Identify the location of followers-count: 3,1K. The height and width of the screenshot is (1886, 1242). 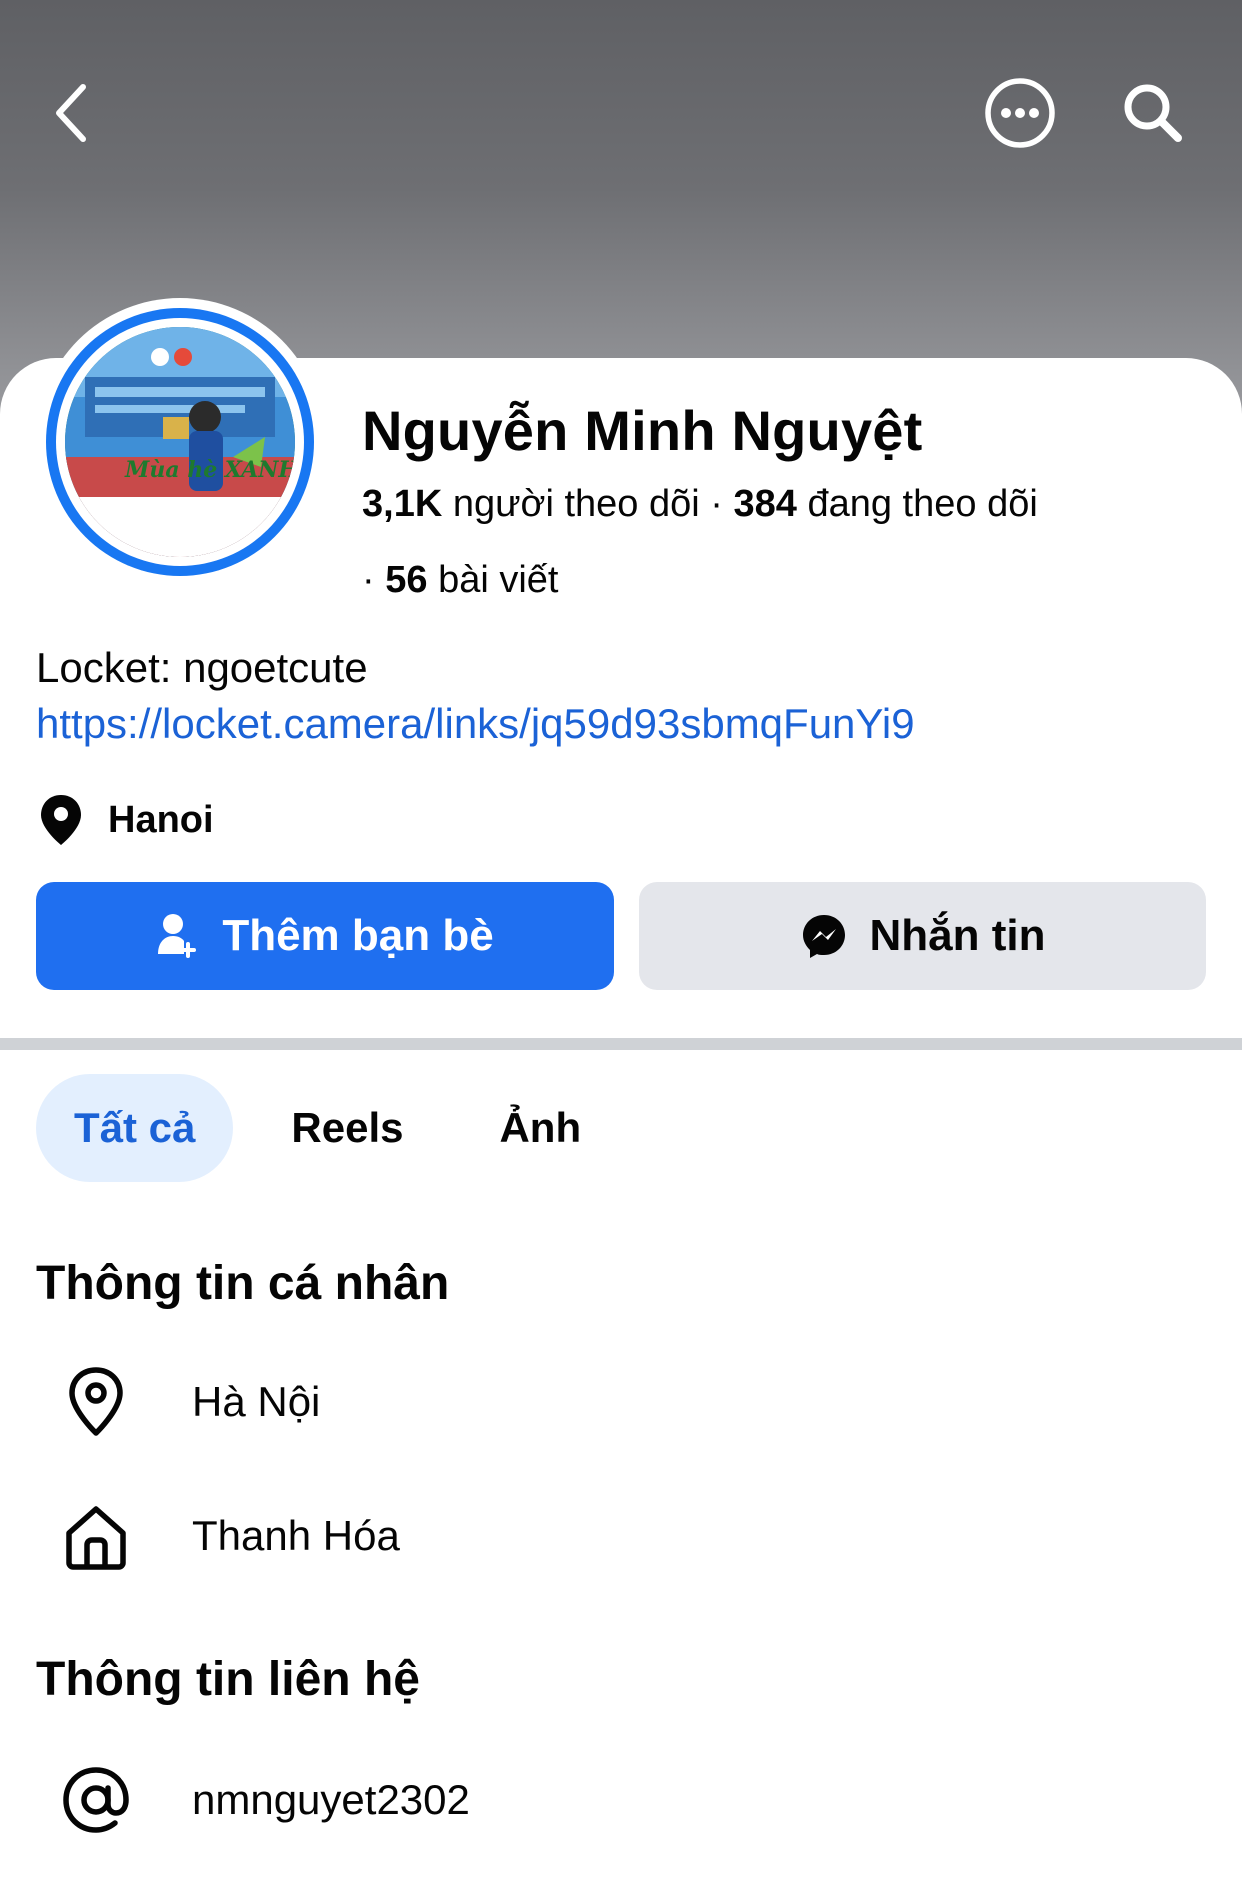
(402, 504).